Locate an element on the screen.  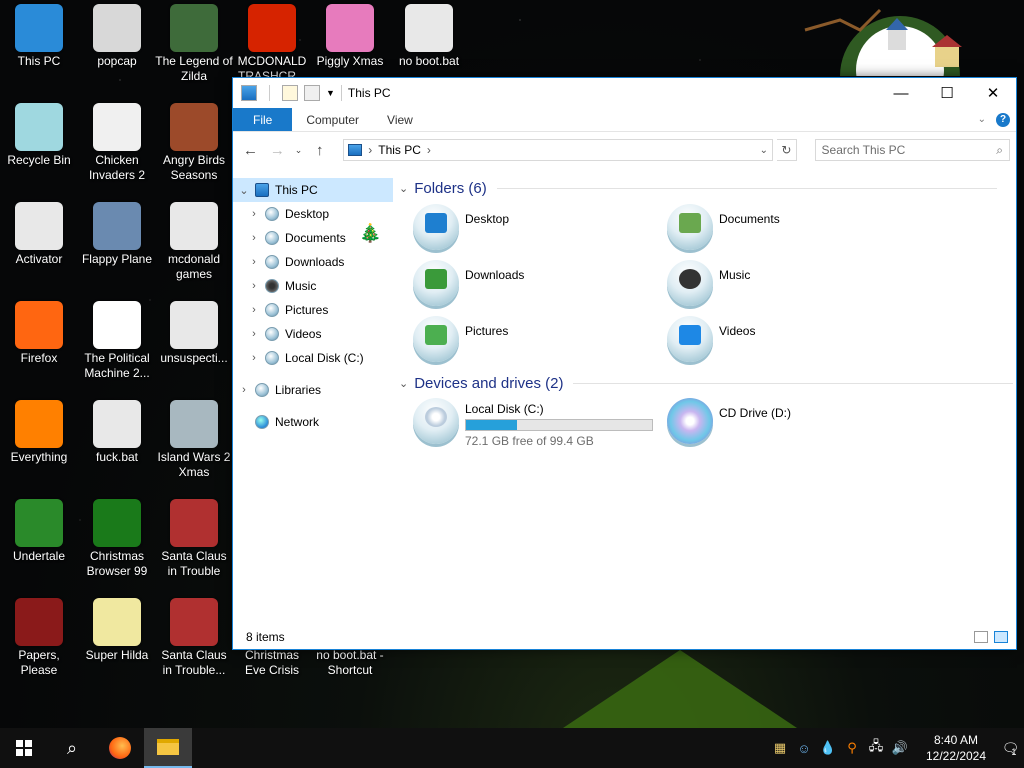
nav-item-label: Videos is located at coordinates (303, 334).